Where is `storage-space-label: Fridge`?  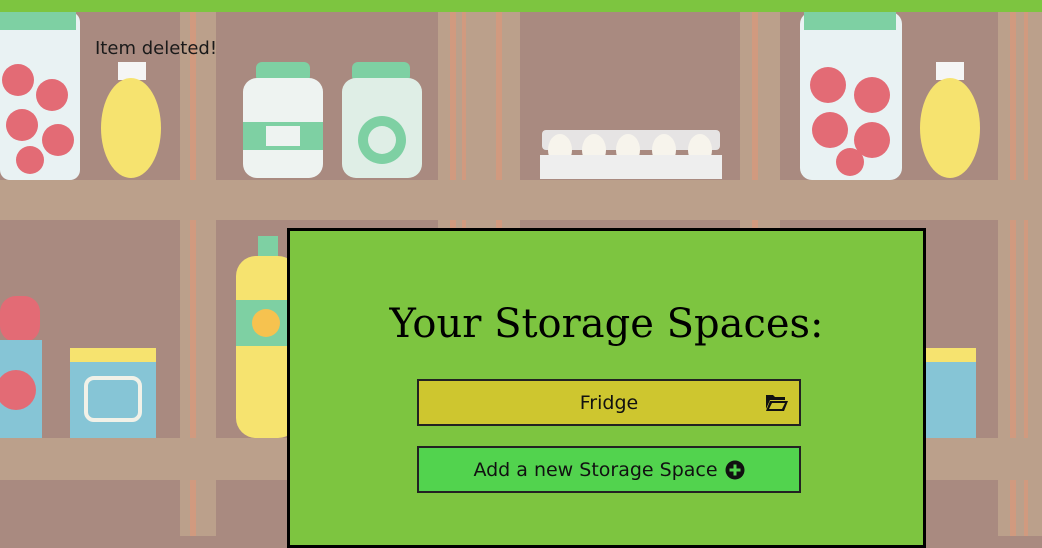
storage-space-label: Fridge is located at coordinates (609, 402).